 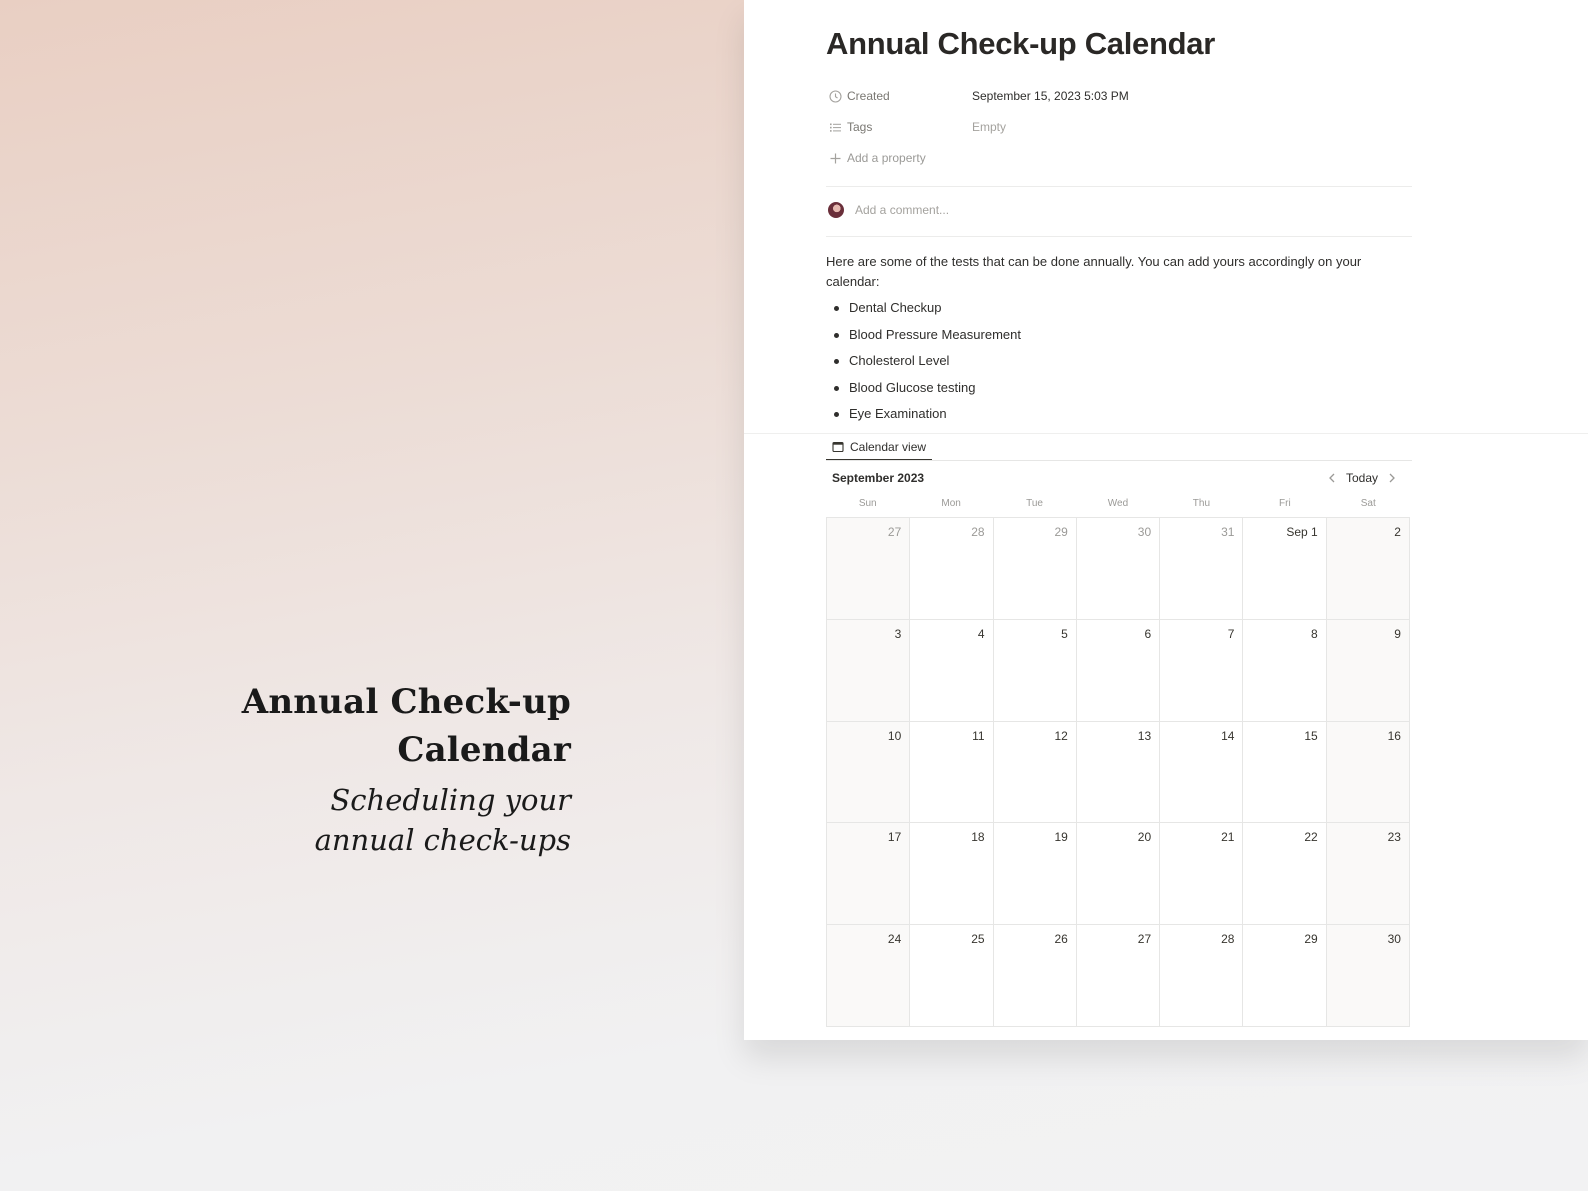 What do you see at coordinates (951, 503) in the screenshot?
I see `weekday-label: Mon` at bounding box center [951, 503].